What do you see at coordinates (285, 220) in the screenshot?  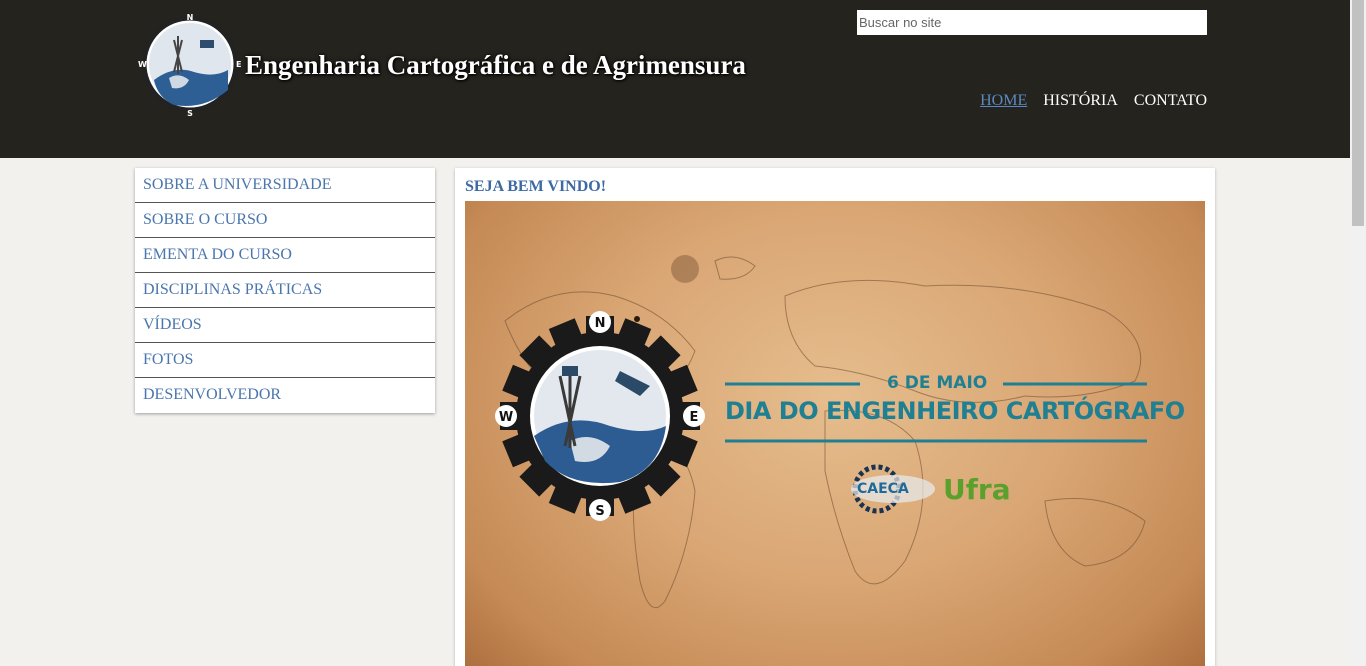 I see `sidebar-item-sobre-curso: SOBRE O CURSO` at bounding box center [285, 220].